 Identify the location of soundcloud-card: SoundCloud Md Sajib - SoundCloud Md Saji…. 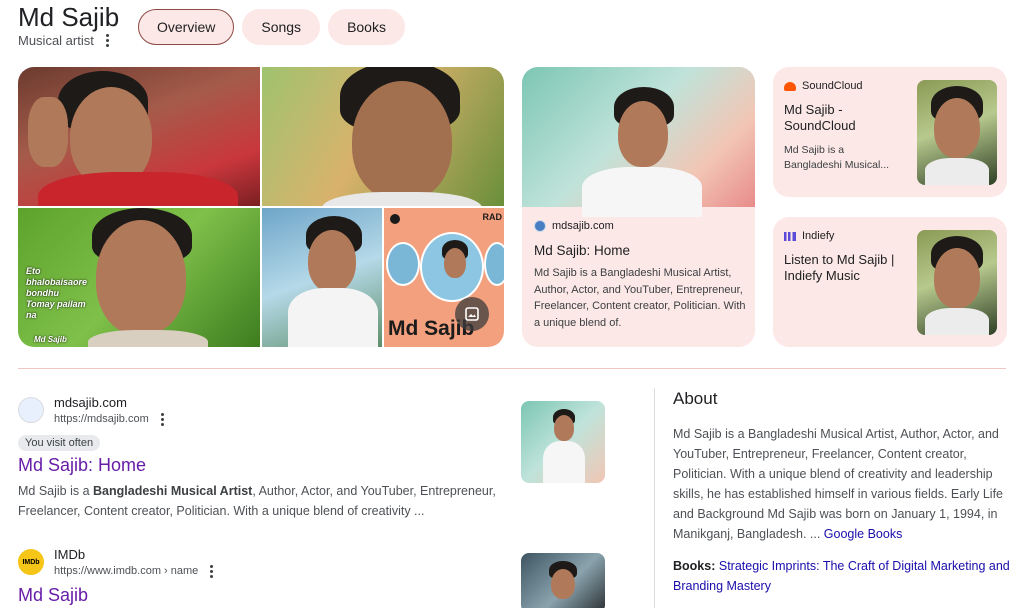
(890, 132).